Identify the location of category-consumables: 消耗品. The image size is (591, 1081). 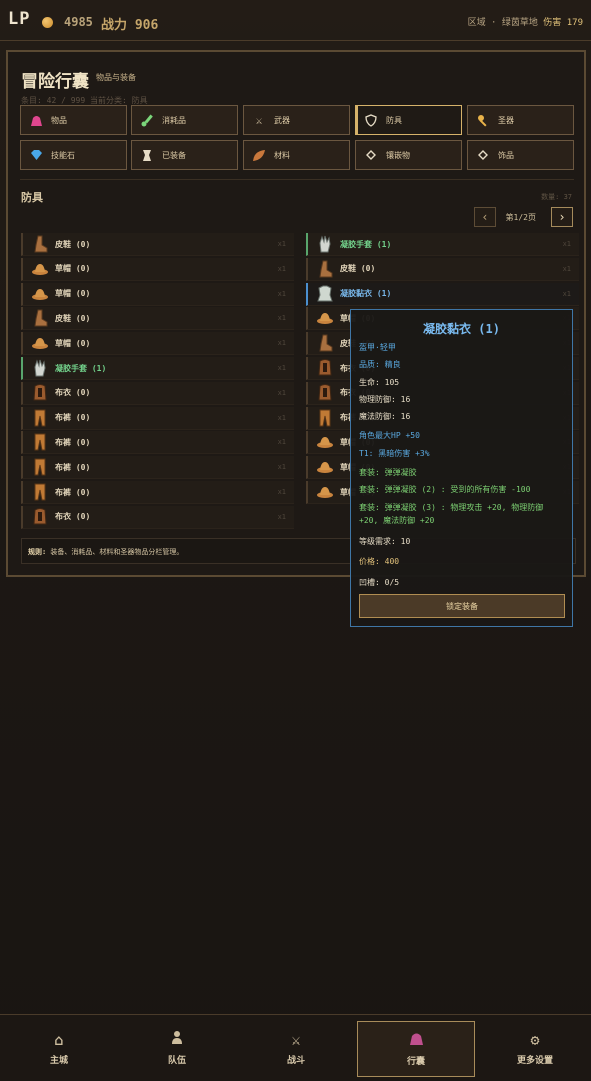
(184, 120).